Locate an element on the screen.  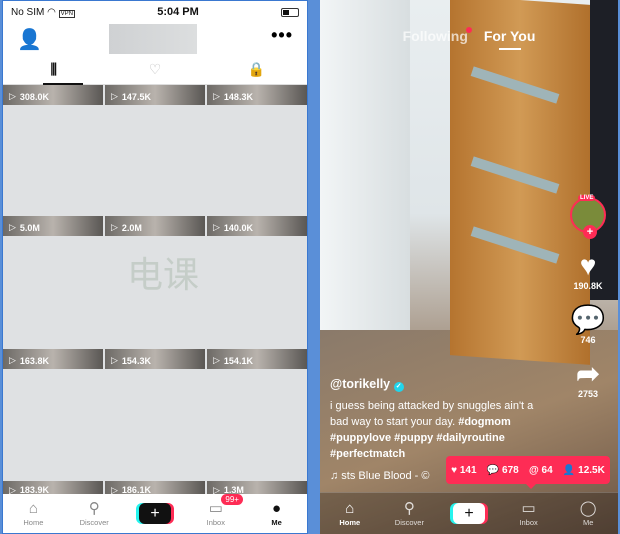
view-count: 2.0M is located at coordinates (131, 227).